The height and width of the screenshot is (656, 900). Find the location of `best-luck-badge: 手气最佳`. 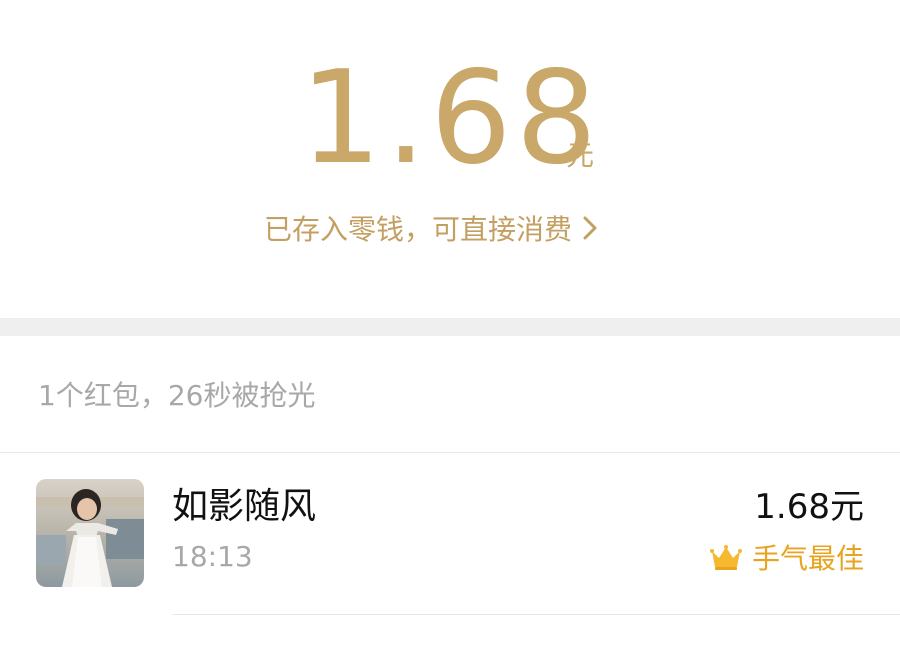

best-luck-badge: 手气最佳 is located at coordinates (786, 557).